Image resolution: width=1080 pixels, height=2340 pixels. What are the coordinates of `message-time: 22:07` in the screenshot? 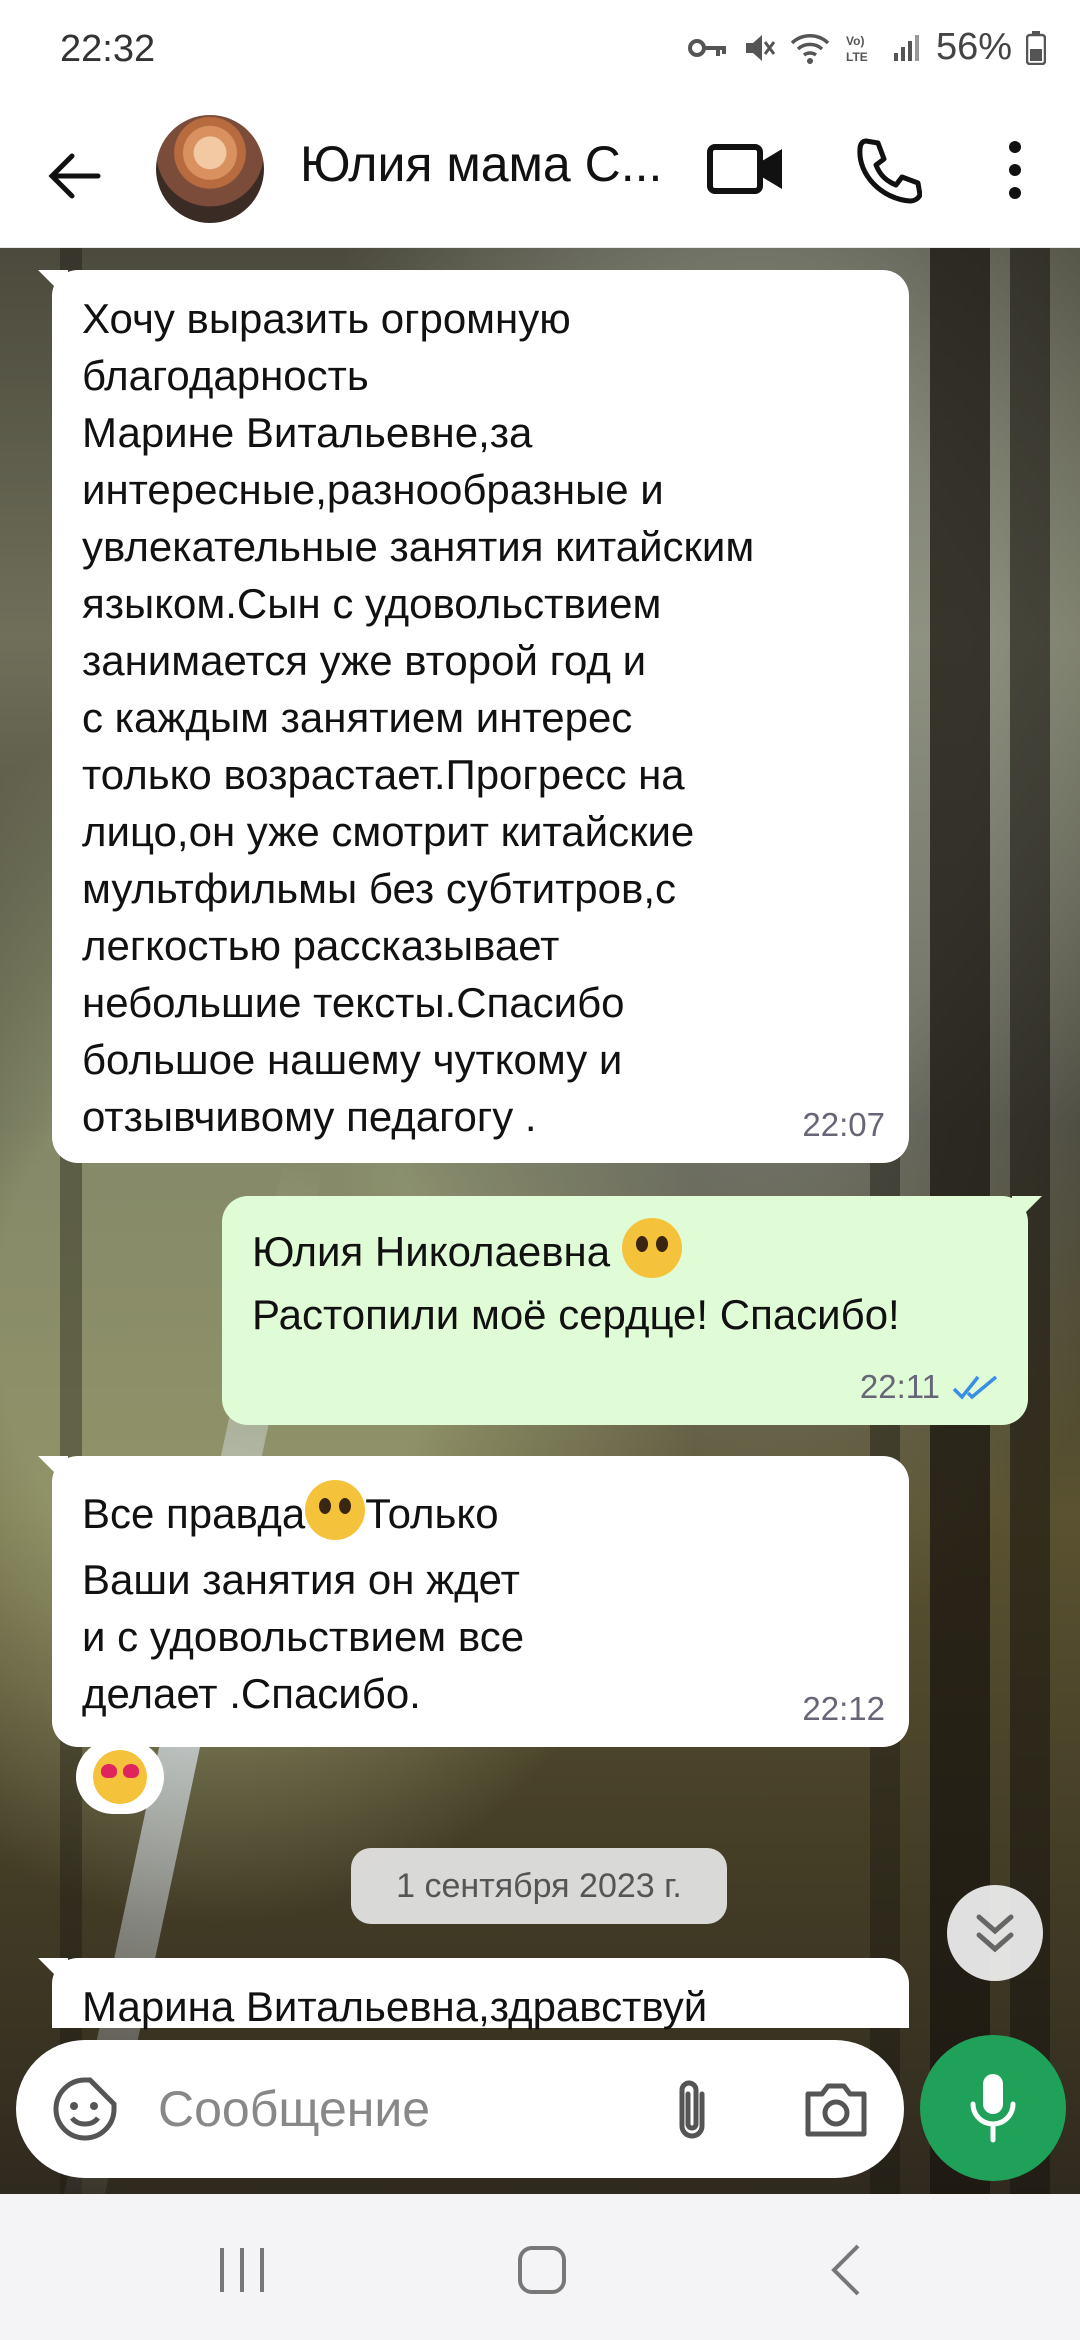 It's located at (843, 1124).